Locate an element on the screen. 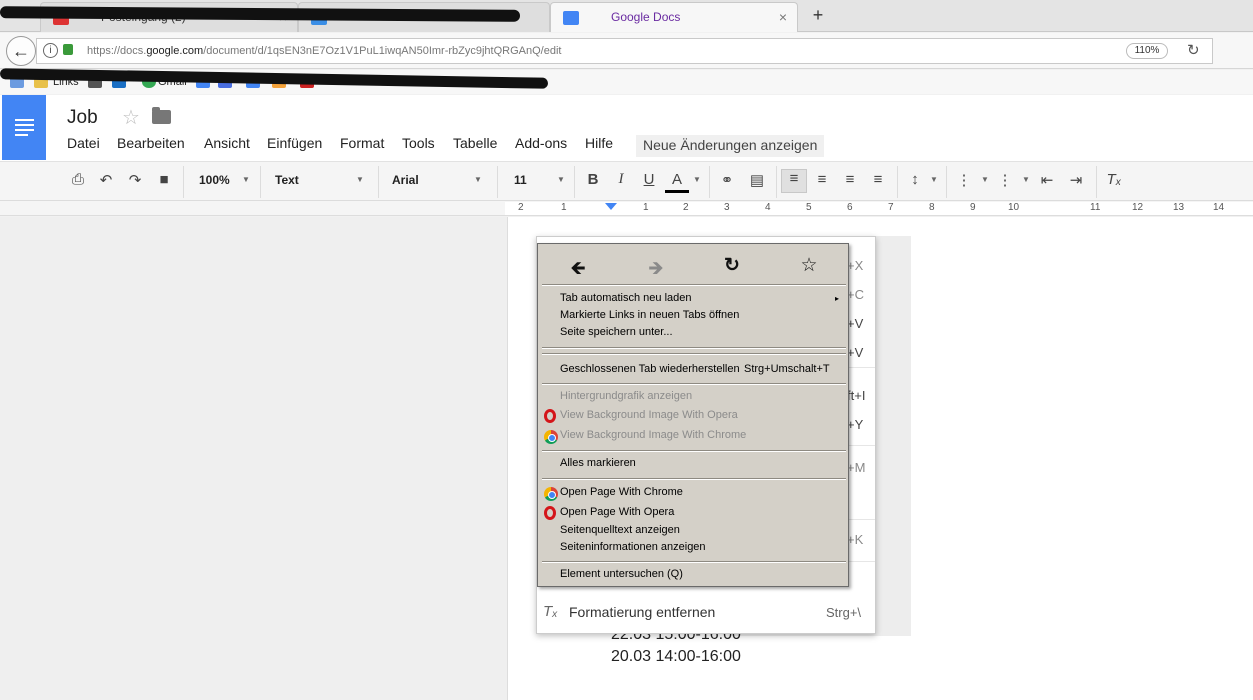  line-spacing-icon: ↕ is located at coordinates (915, 179).